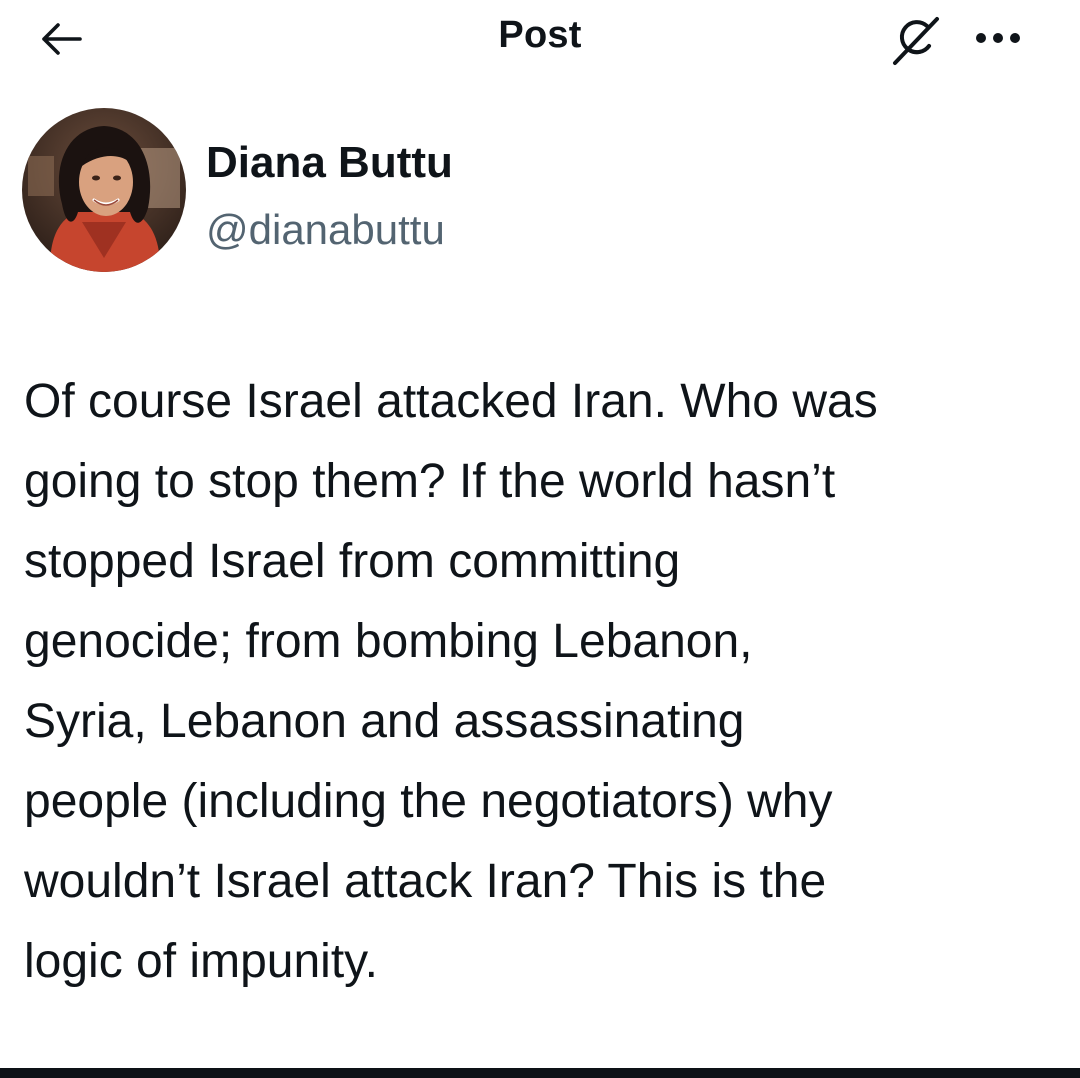  I want to click on post-text-line: Syria, Lebanon and assassinating, so click(384, 721).